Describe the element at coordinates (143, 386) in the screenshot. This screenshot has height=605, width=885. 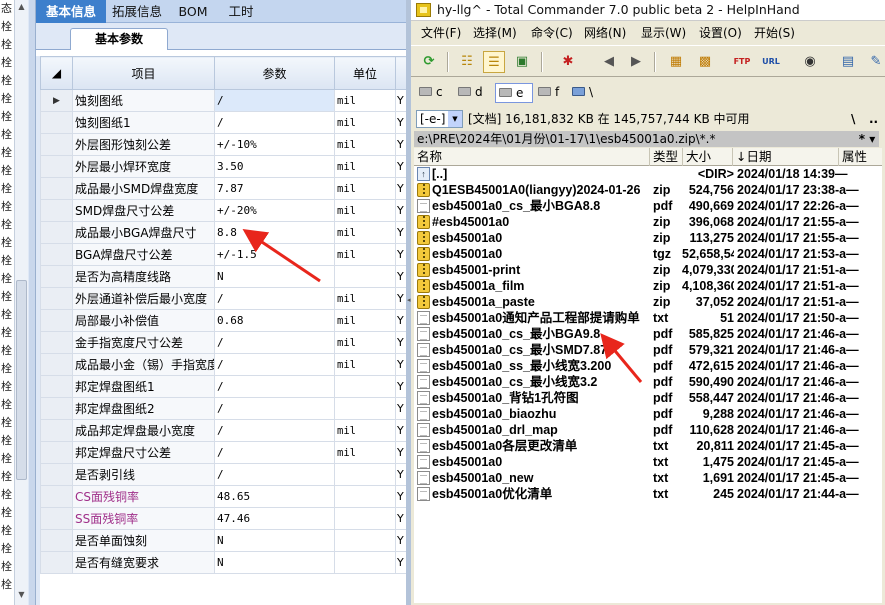
I see `param-name-cell: 邦定焊盘图纸1` at that location.